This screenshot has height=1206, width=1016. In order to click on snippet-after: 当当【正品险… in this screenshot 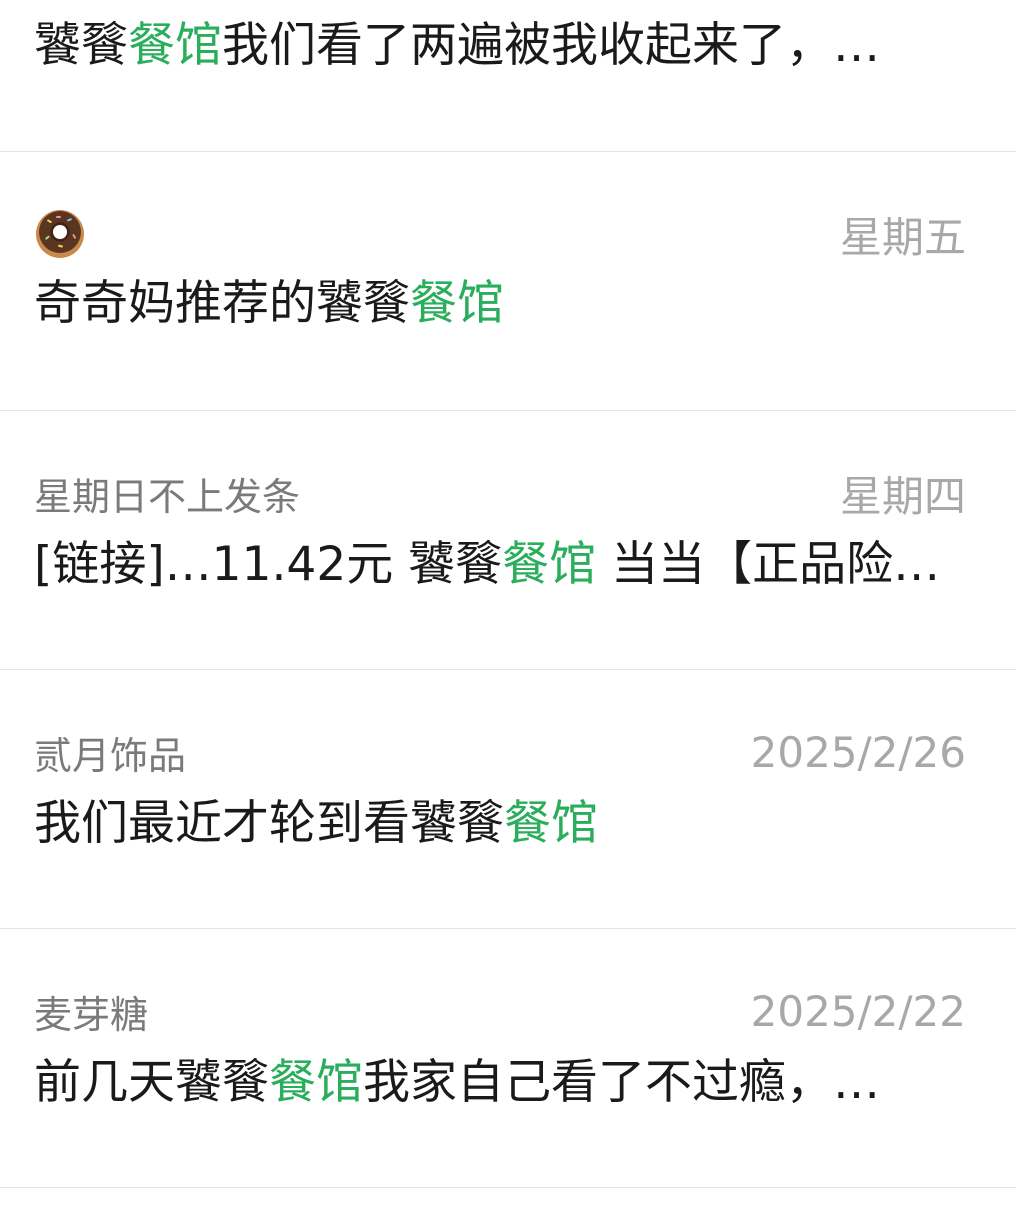, I will do `click(768, 564)`.